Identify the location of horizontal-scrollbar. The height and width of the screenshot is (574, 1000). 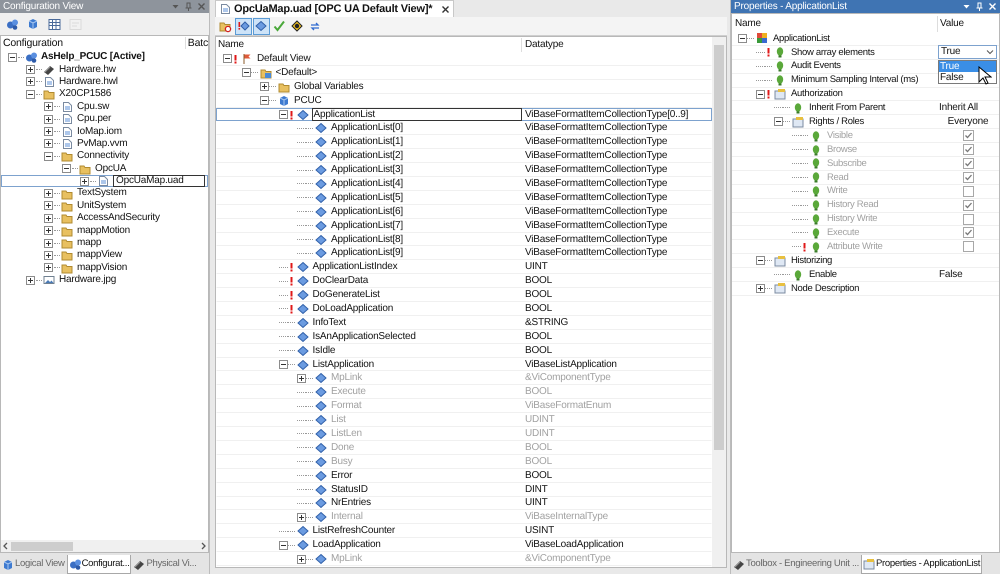
(104, 546).